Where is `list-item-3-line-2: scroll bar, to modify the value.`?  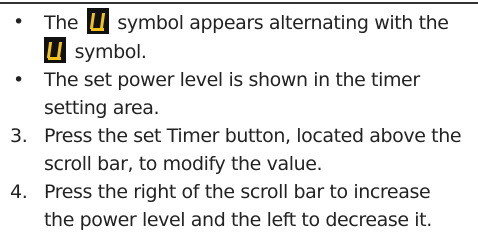
list-item-3-line-2: scroll bar, to modify the value. is located at coordinates (239, 164).